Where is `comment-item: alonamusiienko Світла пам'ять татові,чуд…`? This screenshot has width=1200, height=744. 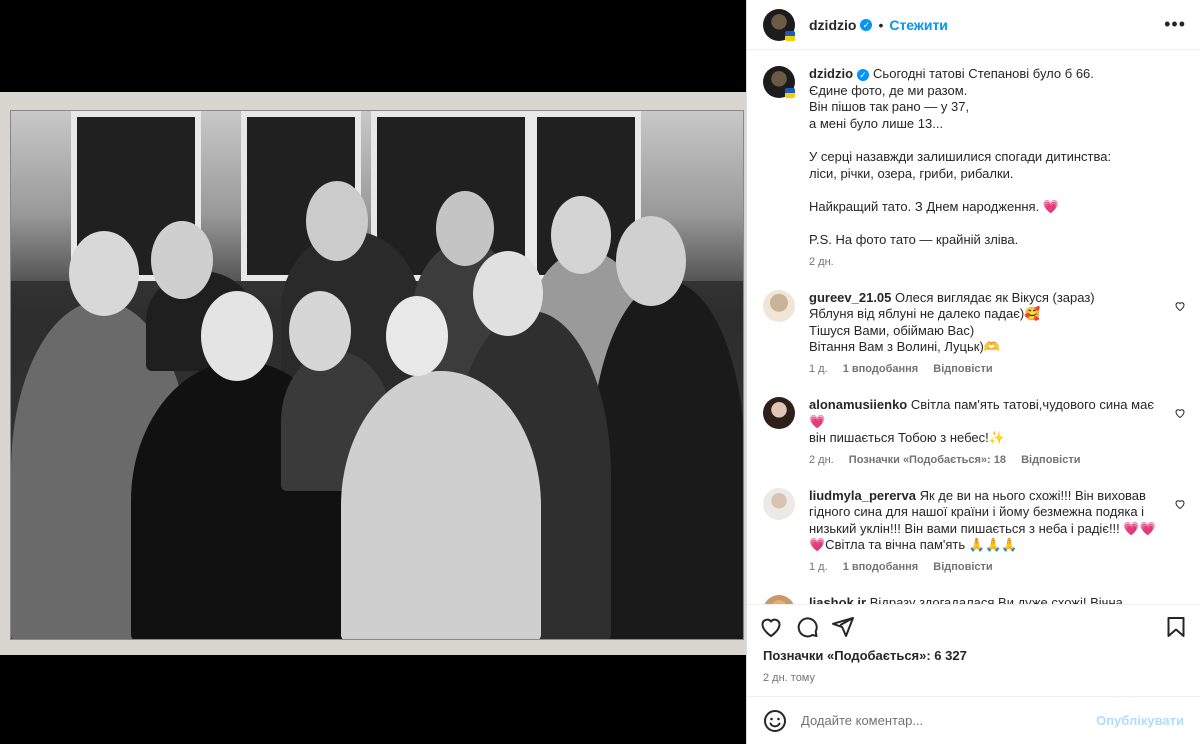
comment-item: alonamusiienko Світла пам'ять татові,чуд… is located at coordinates (974, 431).